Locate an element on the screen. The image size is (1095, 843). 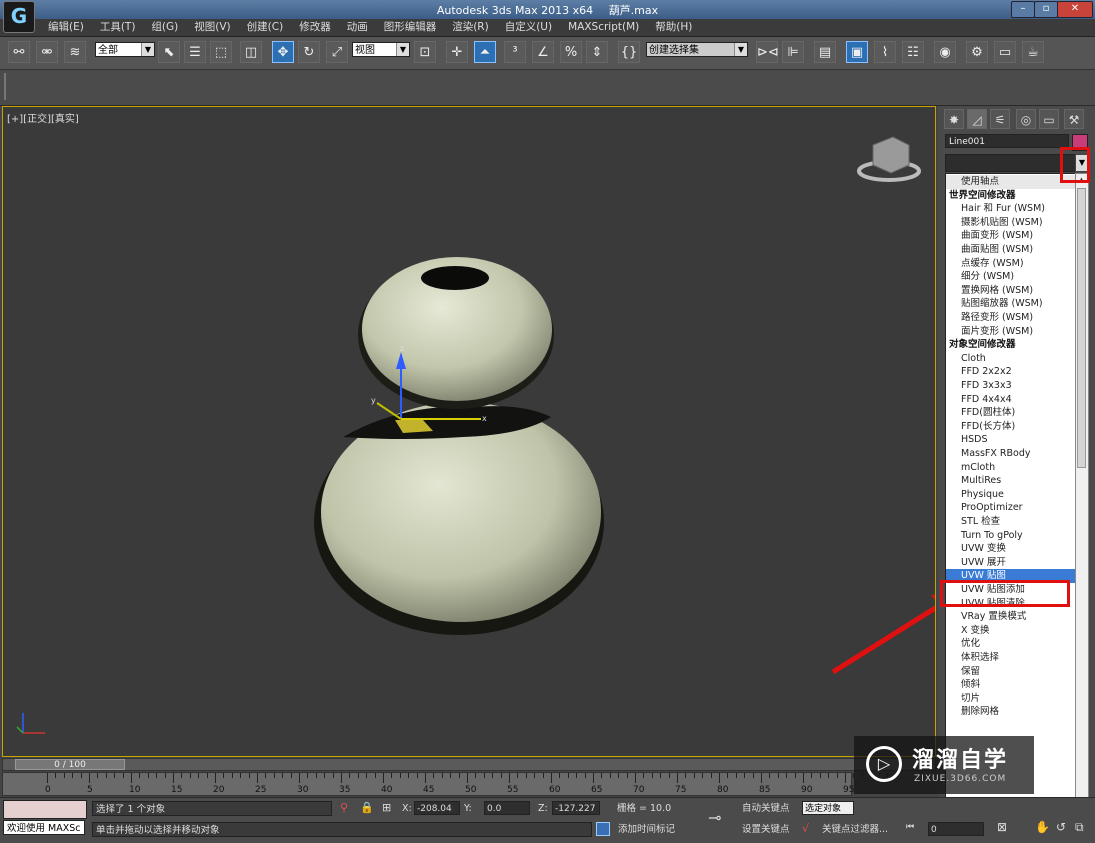
modifier-list-item: FFD 2x2x2 is located at coordinates (1011, 372).